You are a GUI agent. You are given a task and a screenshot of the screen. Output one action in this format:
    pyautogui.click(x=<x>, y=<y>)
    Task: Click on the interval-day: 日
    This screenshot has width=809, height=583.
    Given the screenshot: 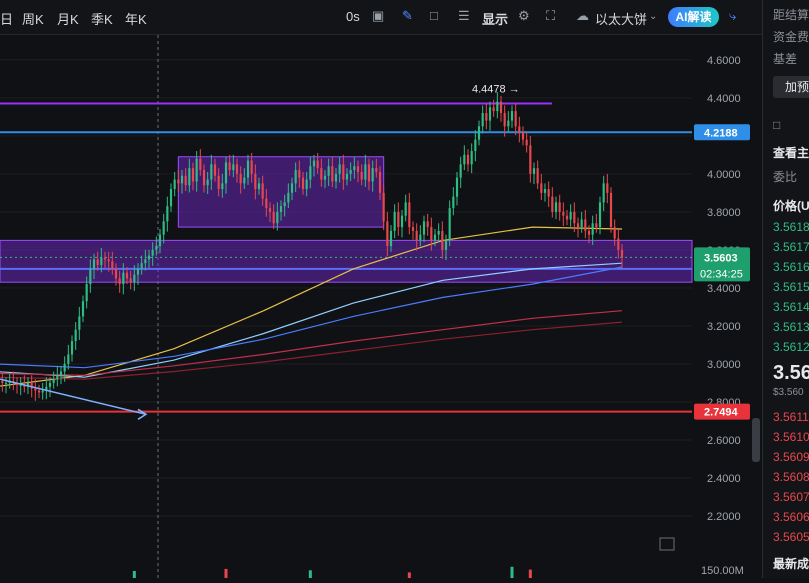 What is the action you would take?
    pyautogui.click(x=6, y=18)
    